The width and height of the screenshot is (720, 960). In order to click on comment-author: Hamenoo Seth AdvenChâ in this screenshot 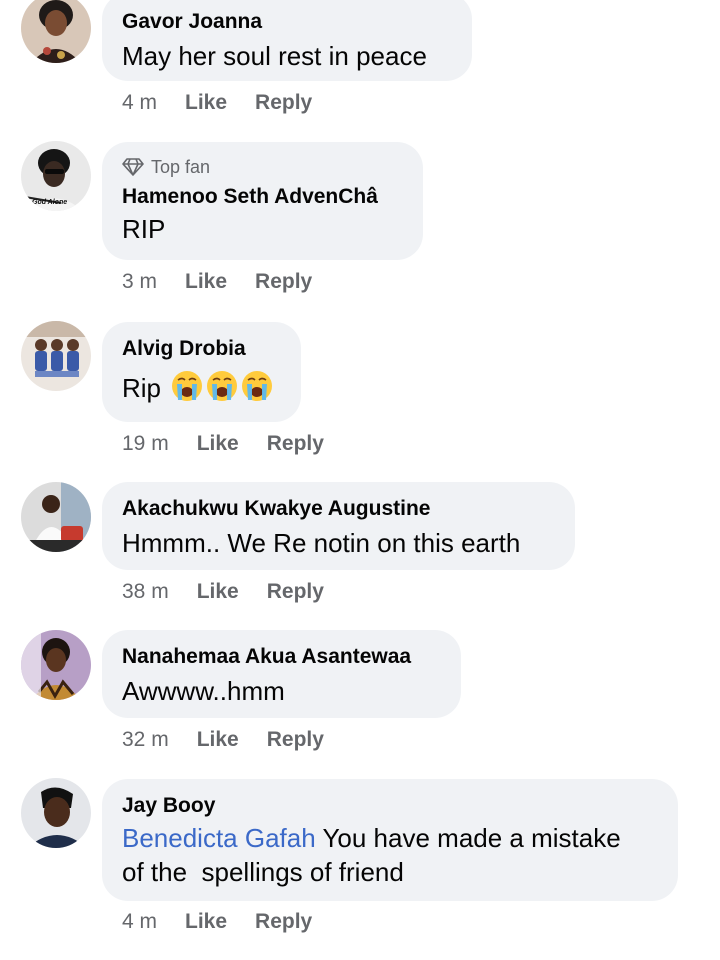, I will do `click(262, 197)`.